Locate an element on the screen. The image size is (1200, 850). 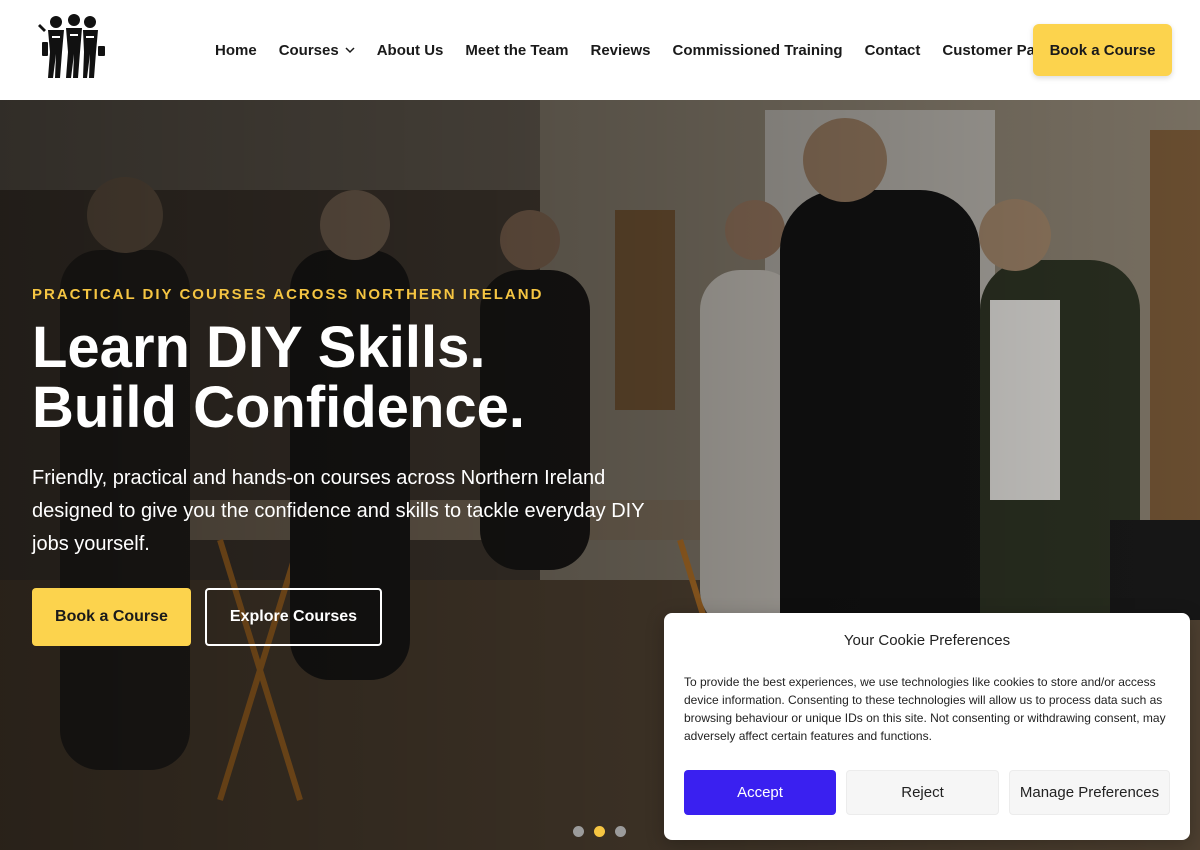
nav-courses: Courses is located at coordinates (317, 50).